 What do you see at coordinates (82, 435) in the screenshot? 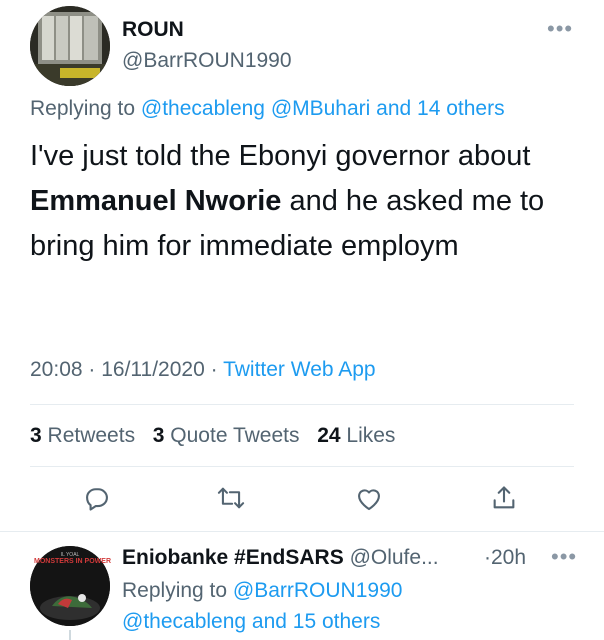
I see `retweets-stat: 3 Retweets` at bounding box center [82, 435].